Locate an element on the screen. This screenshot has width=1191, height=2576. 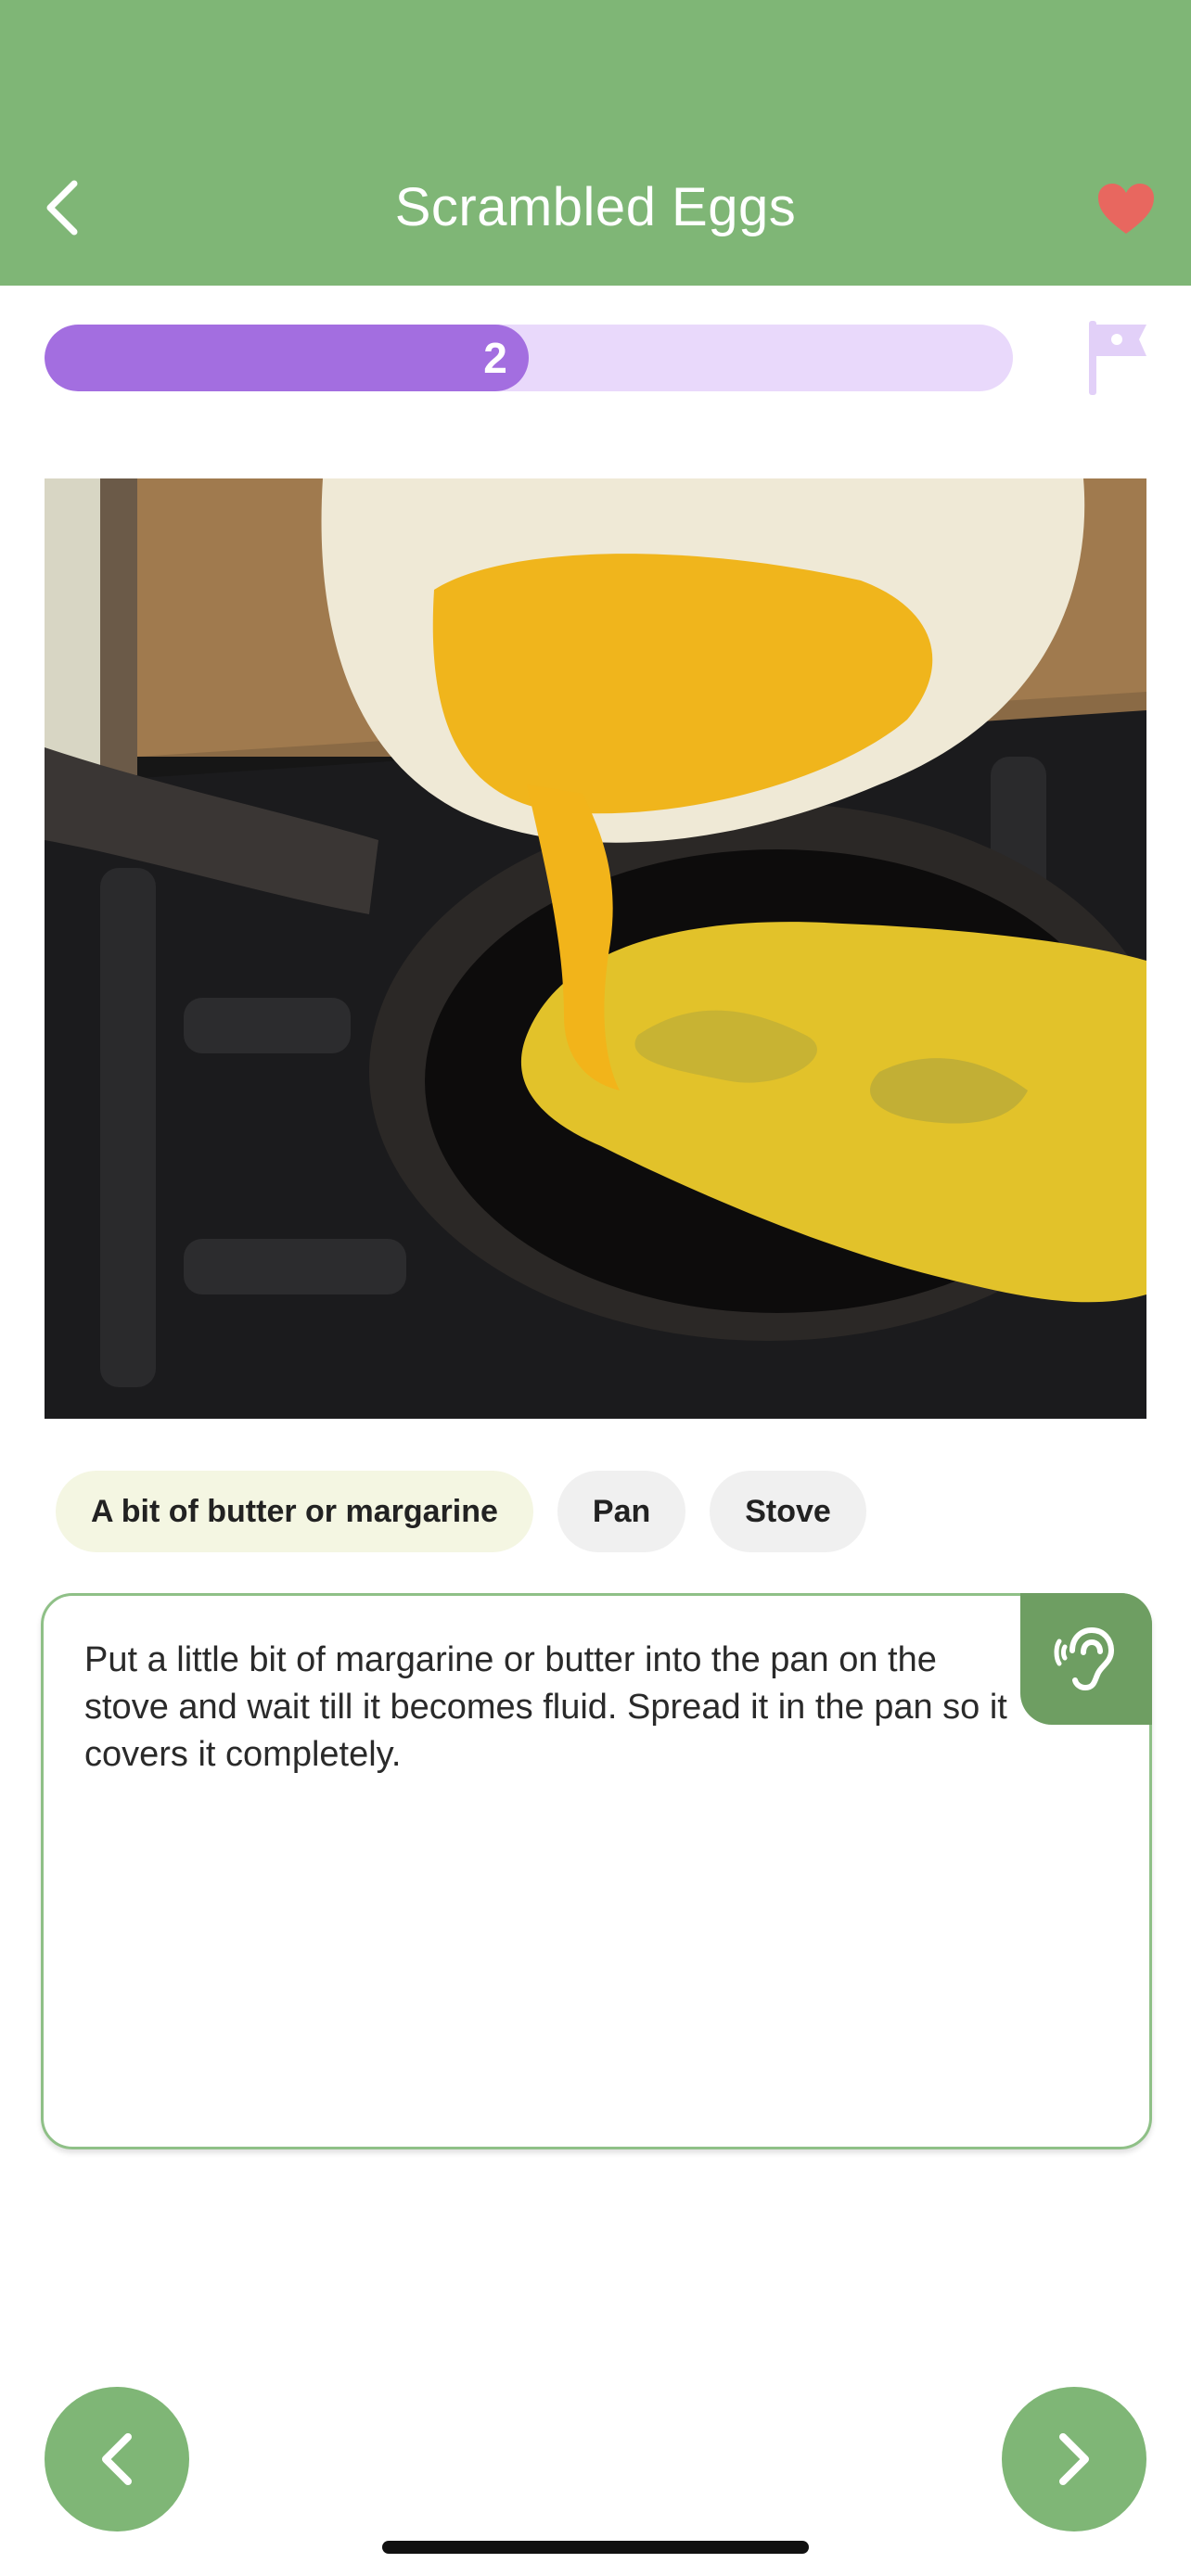
ingredient-tag-pan: Pan is located at coordinates (621, 1511).